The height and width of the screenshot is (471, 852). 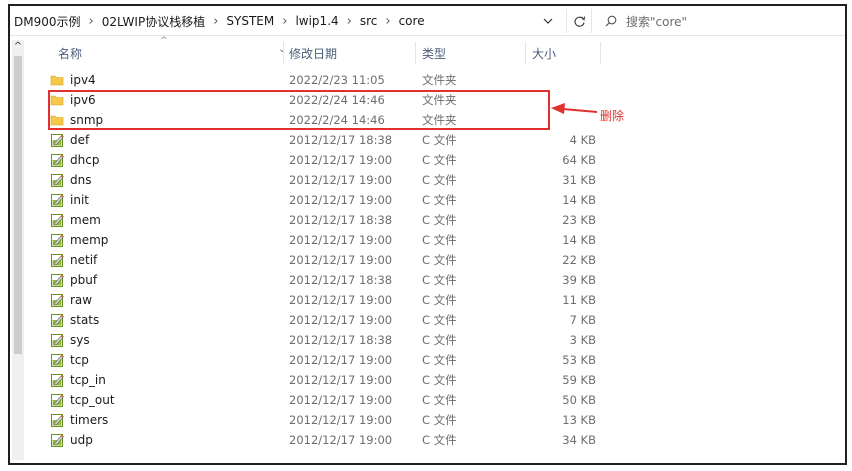 I want to click on chevron-down-icon, so click(x=548, y=21).